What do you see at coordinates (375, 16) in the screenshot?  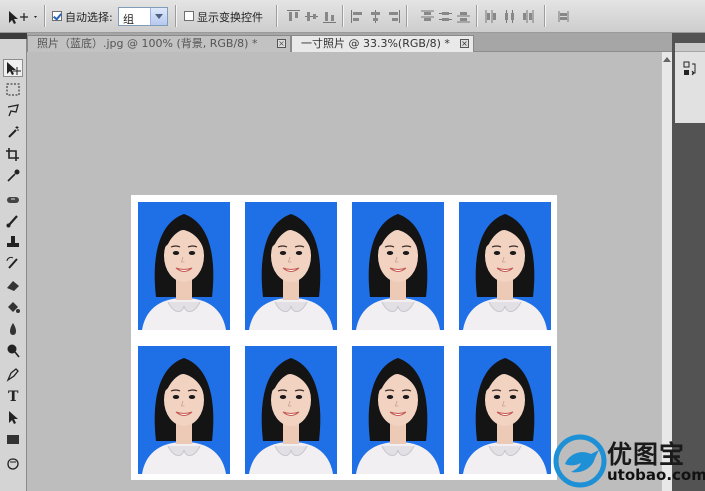 I see `align-horizontal-center-icon` at bounding box center [375, 16].